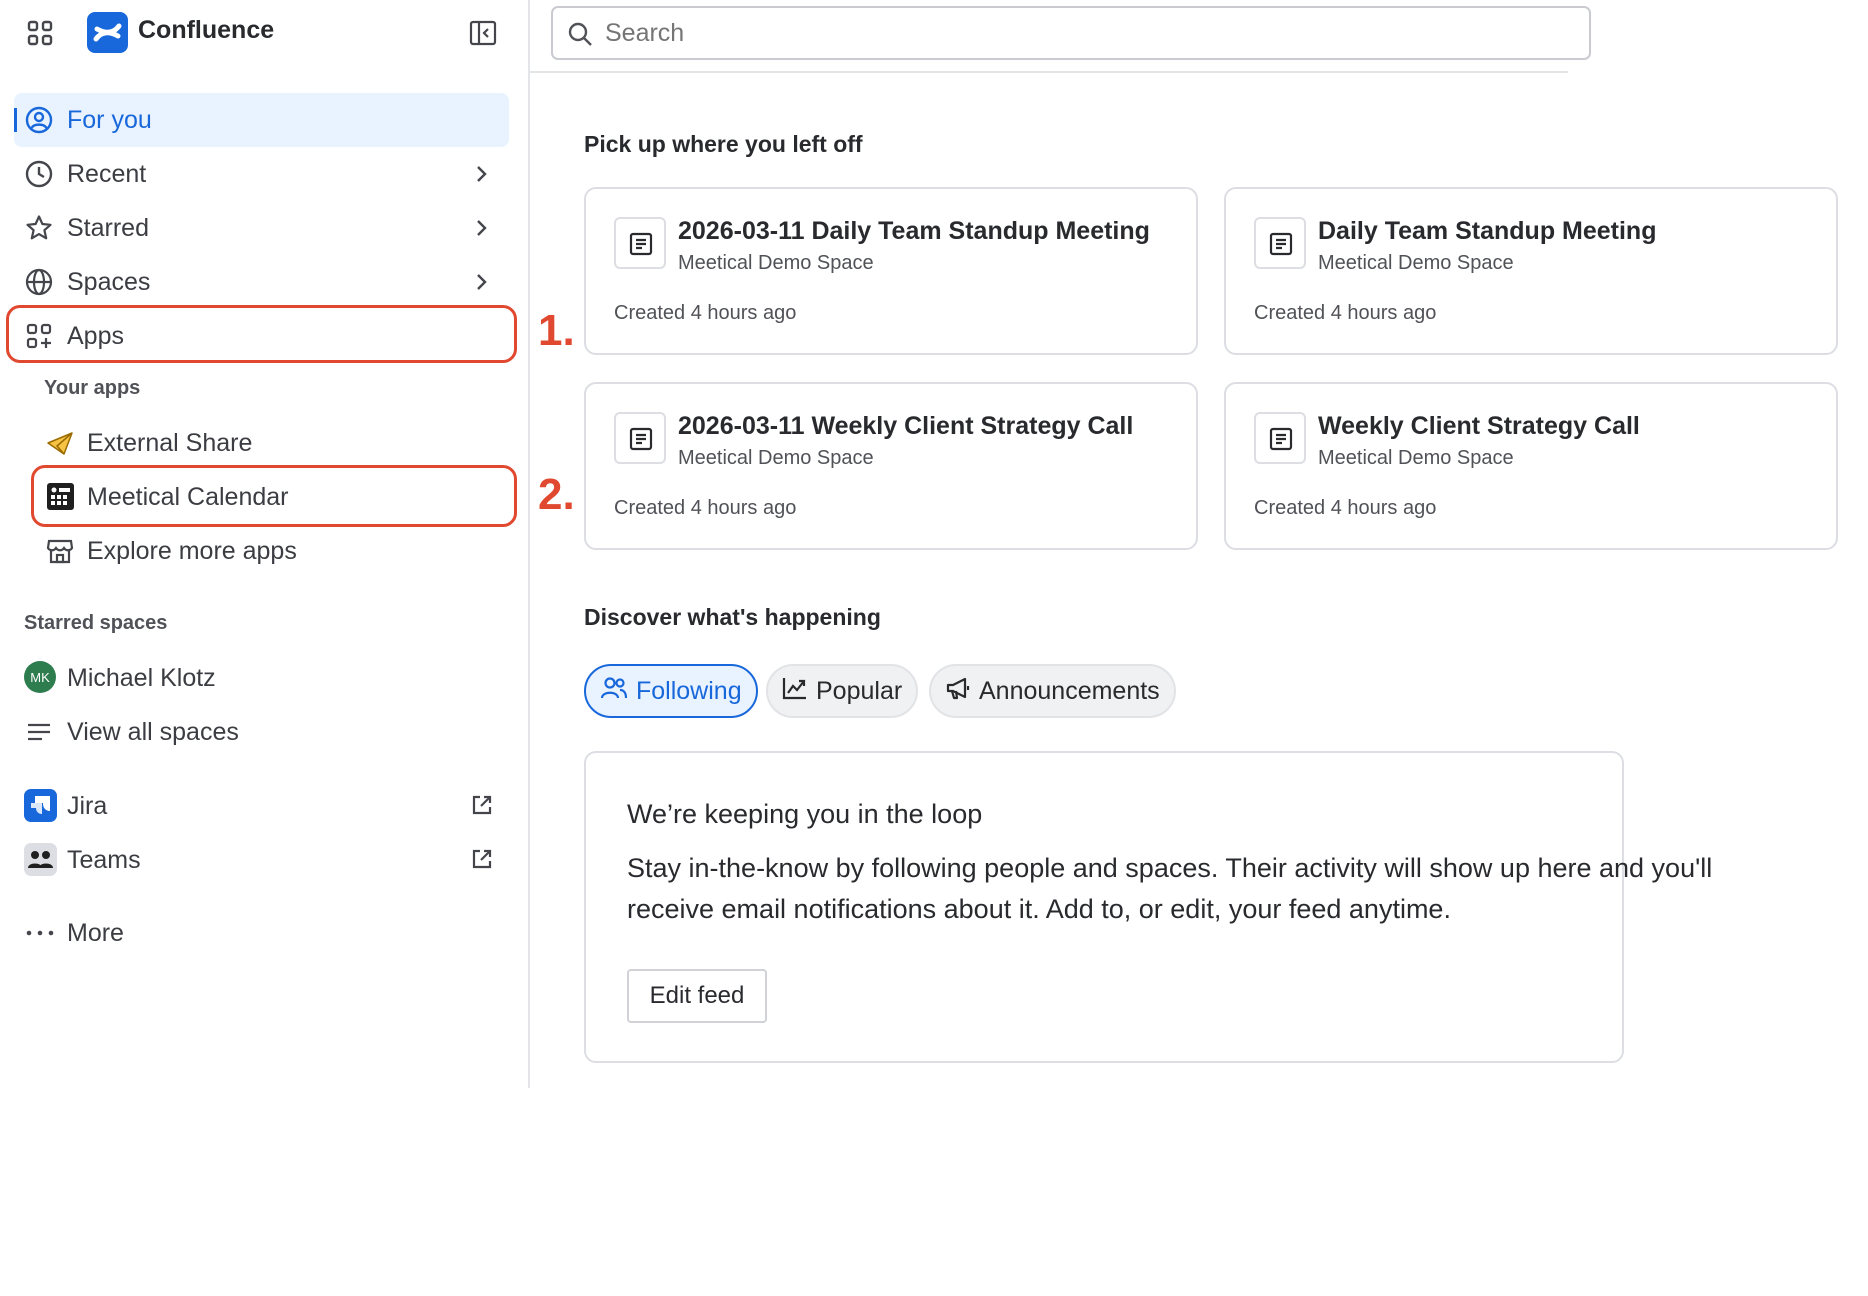  Describe the element at coordinates (261, 282) in the screenshot. I see `sidebar-item-spaces: Spaces` at that location.